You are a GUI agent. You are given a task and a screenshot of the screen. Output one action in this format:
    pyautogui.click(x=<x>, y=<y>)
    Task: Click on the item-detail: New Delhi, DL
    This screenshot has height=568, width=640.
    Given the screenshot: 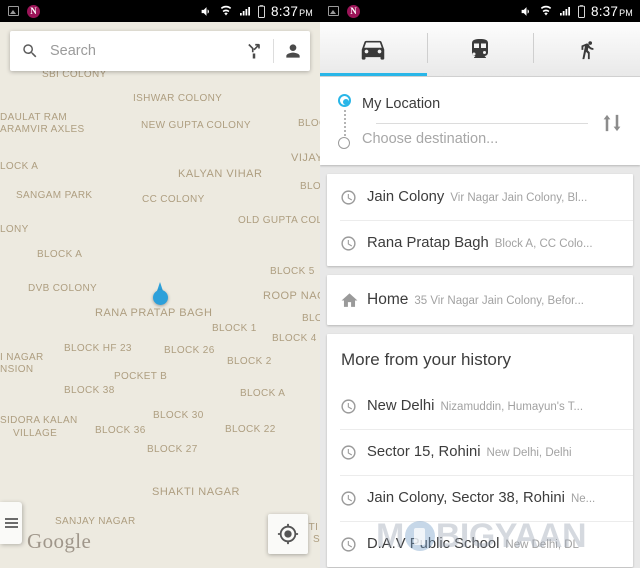 What is the action you would take?
    pyautogui.click(x=542, y=545)
    